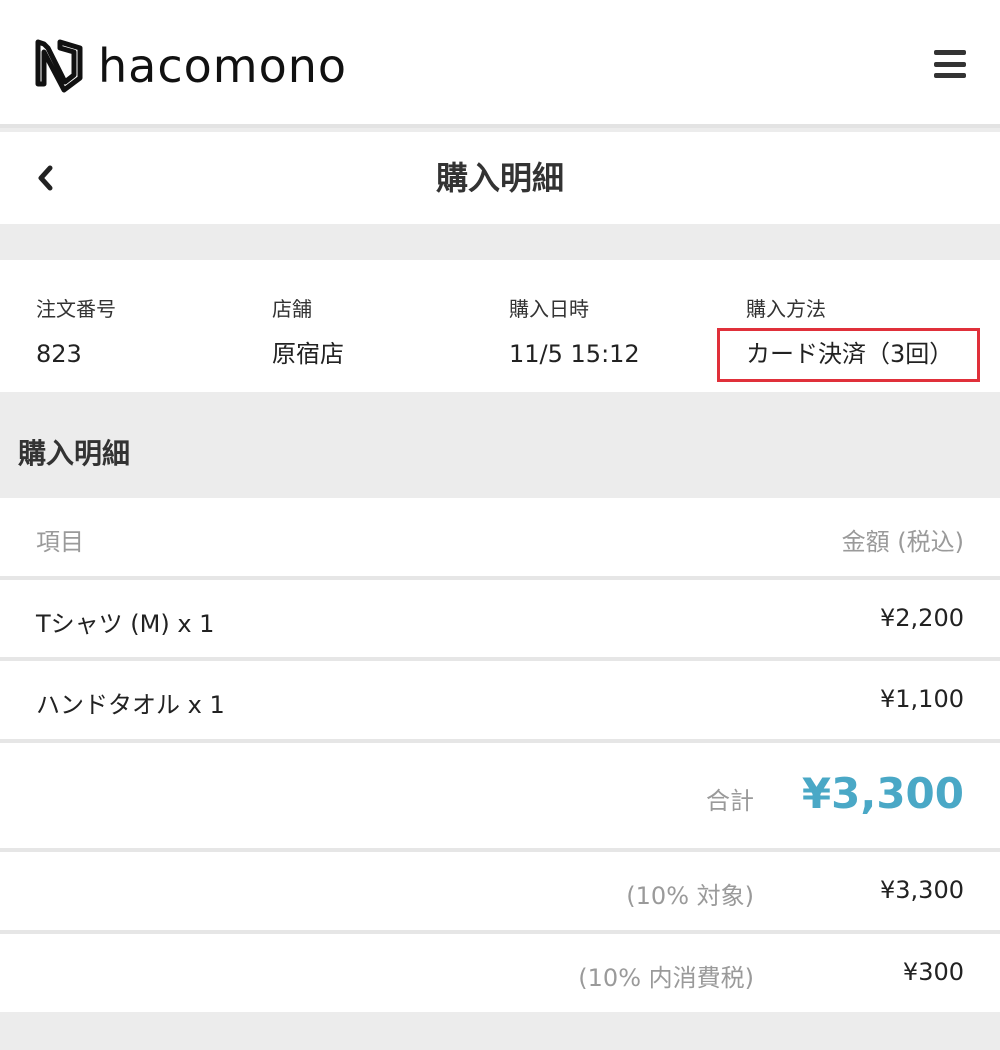 Image resolution: width=1000 pixels, height=1050 pixels. What do you see at coordinates (786, 309) in the screenshot?
I see `payment-method-label: 購入方法` at bounding box center [786, 309].